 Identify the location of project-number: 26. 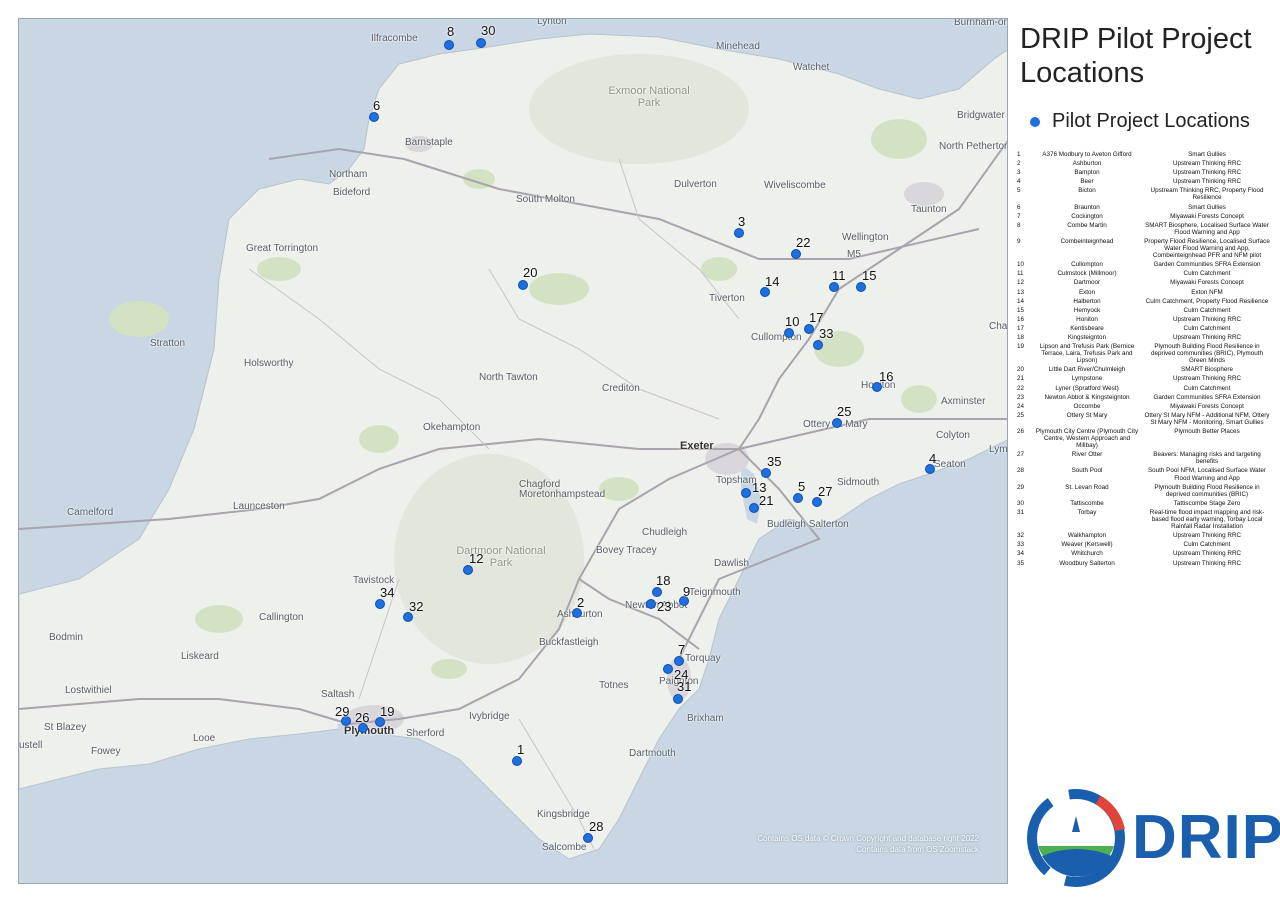
(1021, 431).